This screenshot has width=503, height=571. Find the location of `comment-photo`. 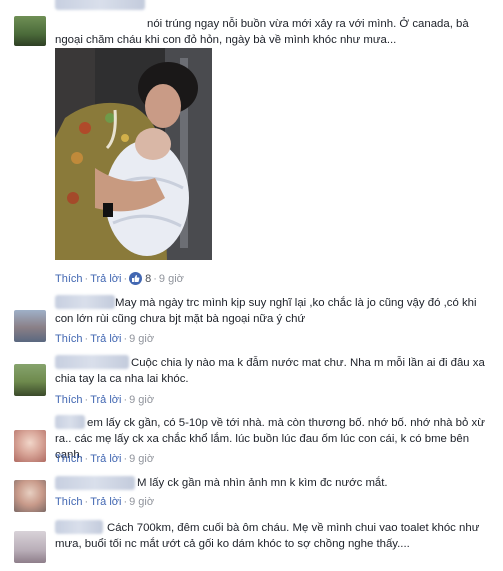

comment-photo is located at coordinates (133, 154).